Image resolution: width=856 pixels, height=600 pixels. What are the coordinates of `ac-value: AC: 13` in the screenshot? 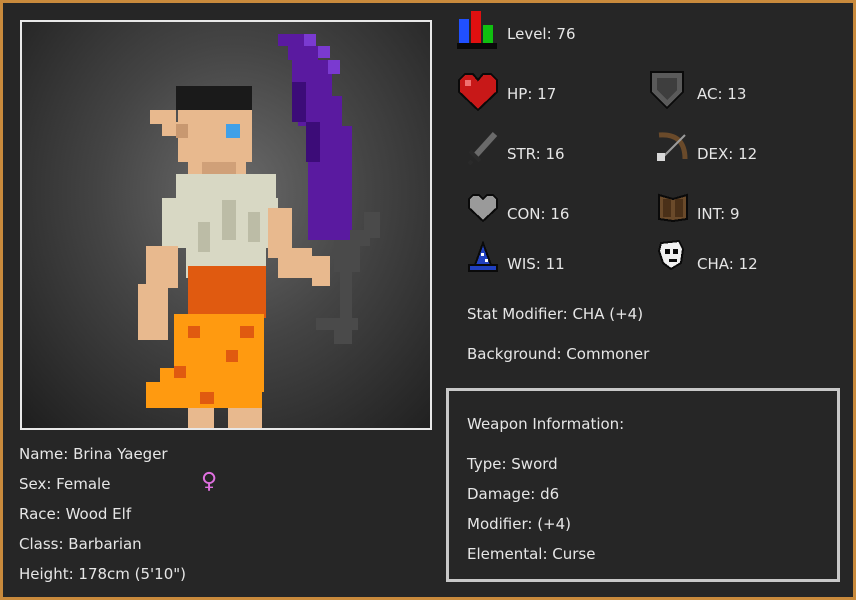 It's located at (722, 94).